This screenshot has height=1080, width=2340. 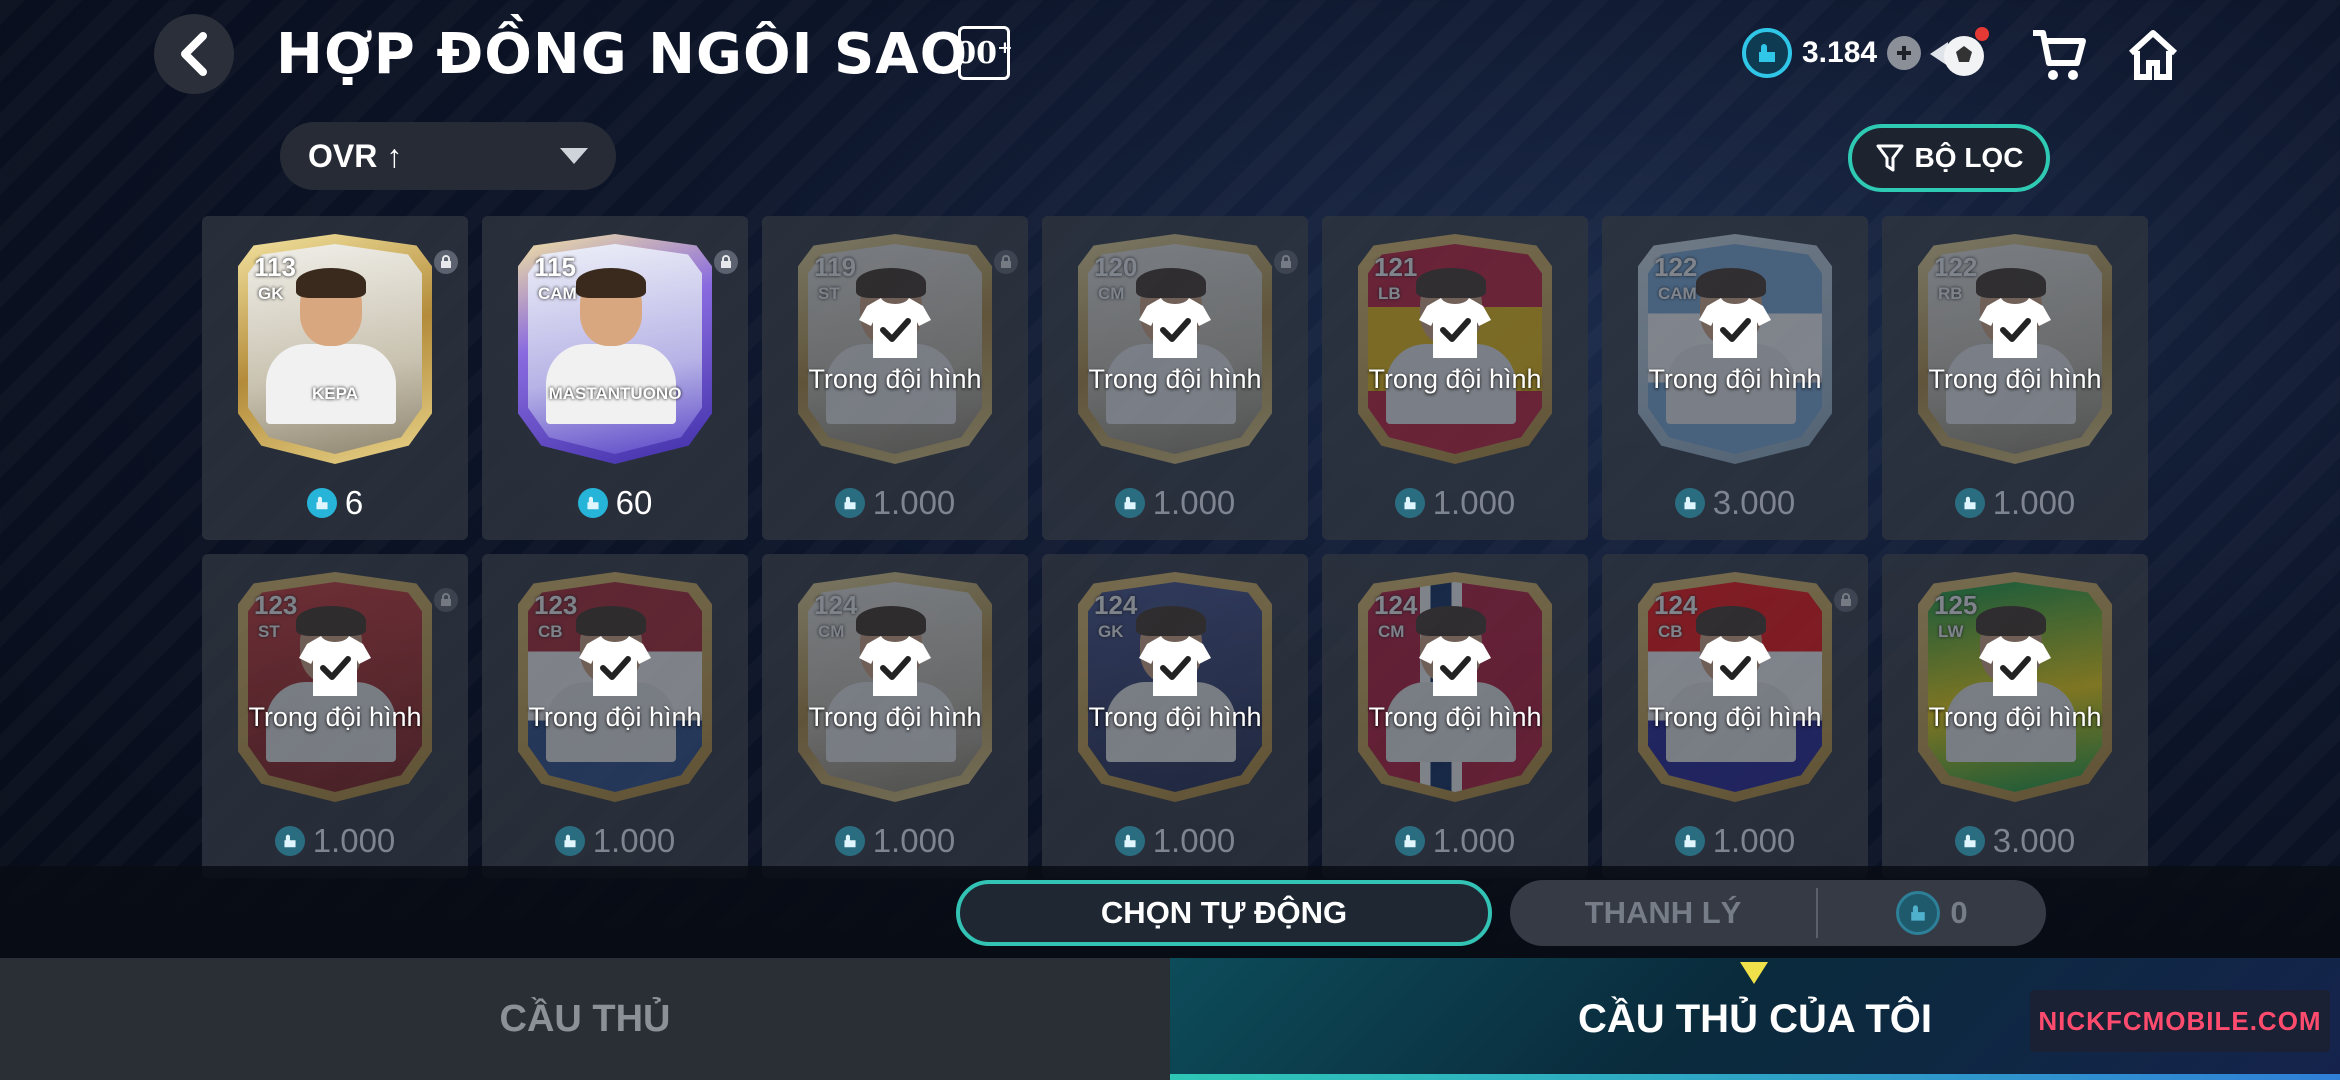 I want to click on player-card: 123 CB Trong đội hình 1.000, so click(x=615, y=716).